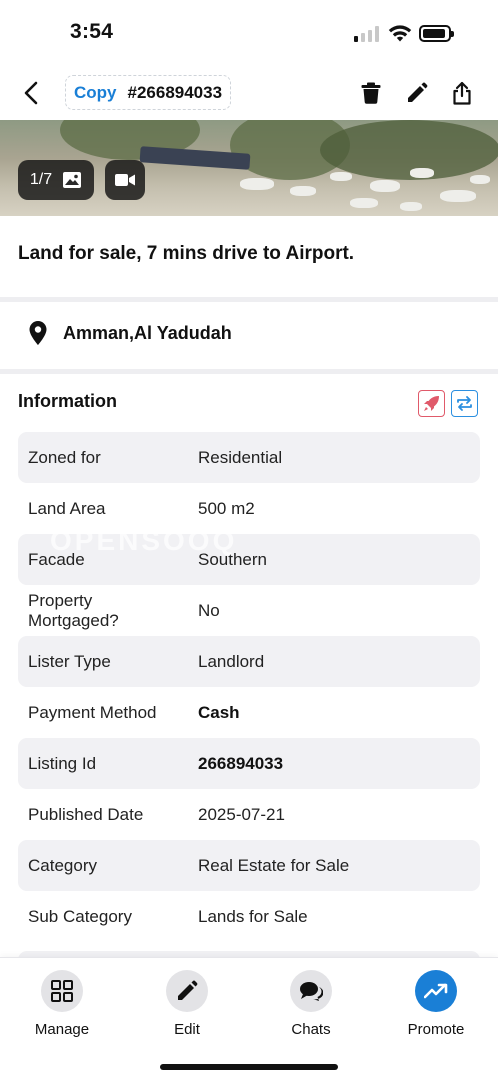  I want to click on info-row-lister-type: Lister Type Landlord, so click(249, 661).